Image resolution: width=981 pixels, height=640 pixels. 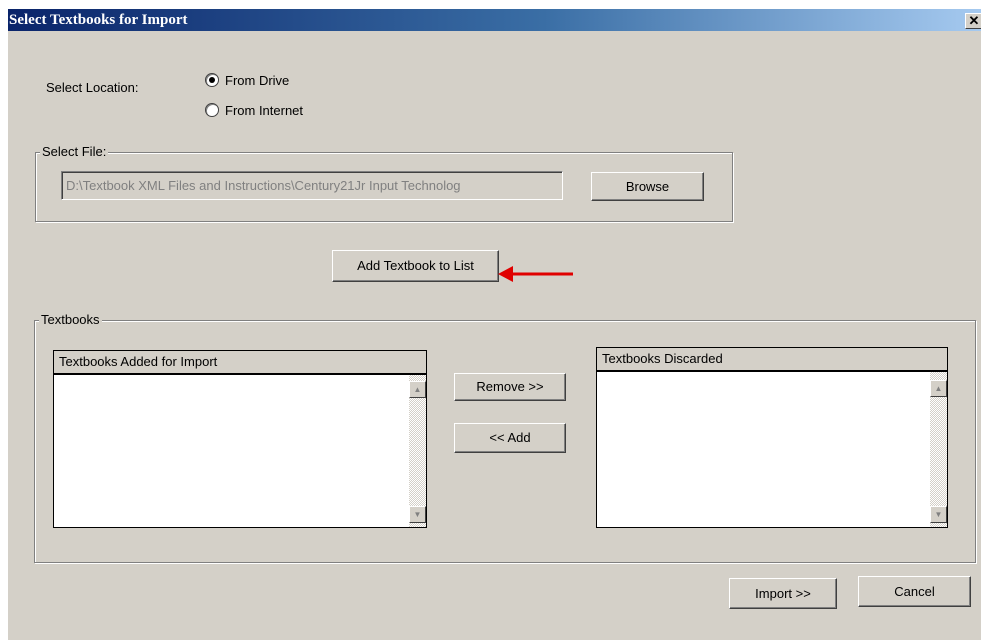 I want to click on discarded-list: ▲ ▼, so click(x=772, y=449).